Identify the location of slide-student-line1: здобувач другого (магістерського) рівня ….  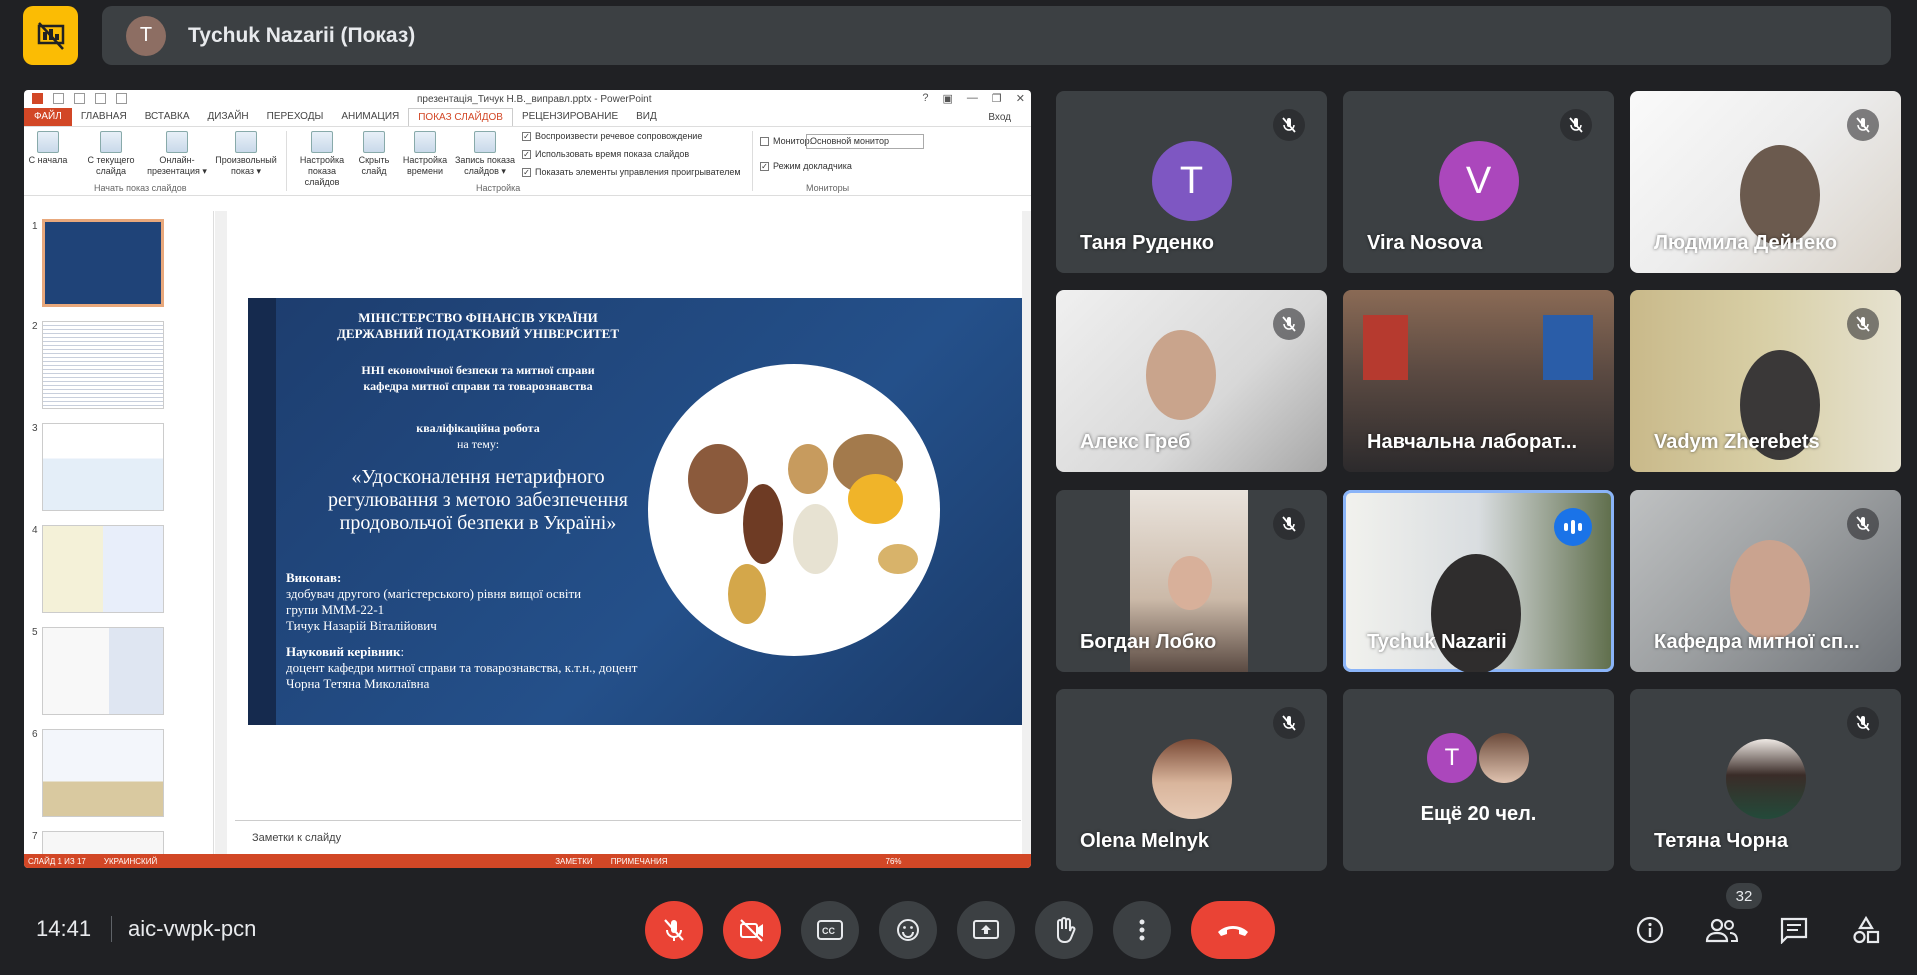
(434, 593).